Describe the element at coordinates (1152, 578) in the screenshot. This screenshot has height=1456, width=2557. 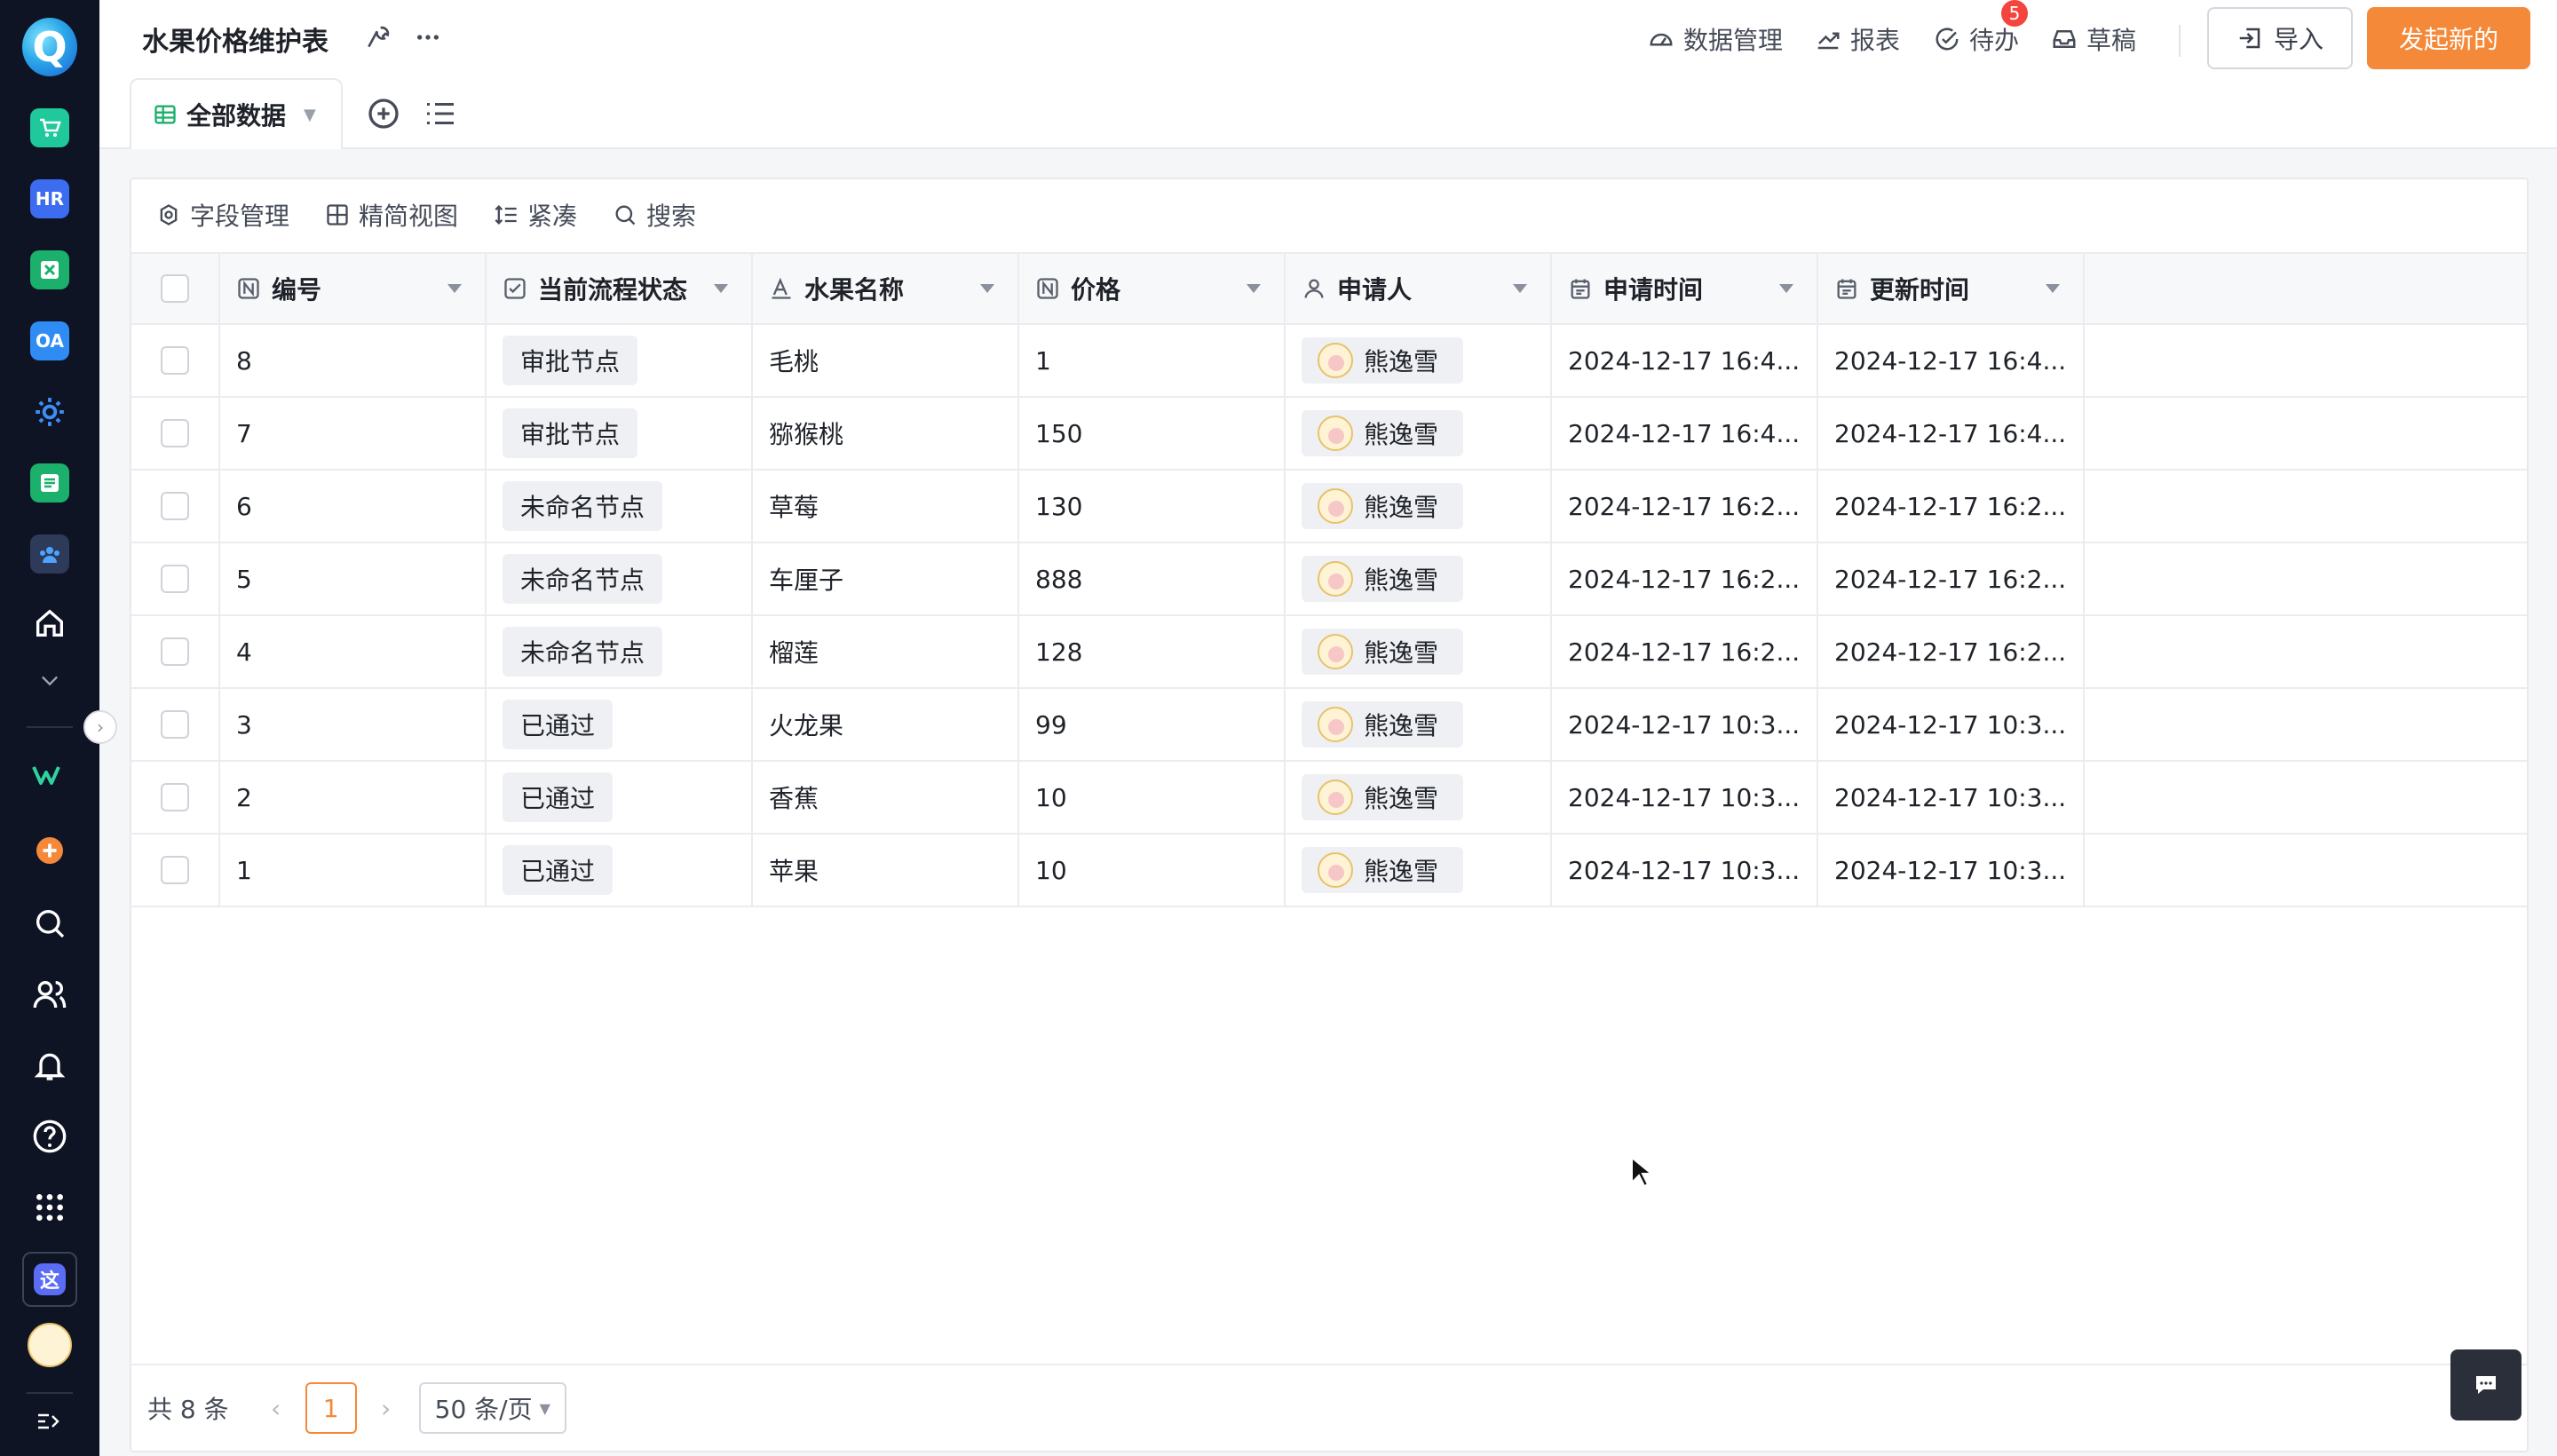
I see `cell-price: 888` at that location.